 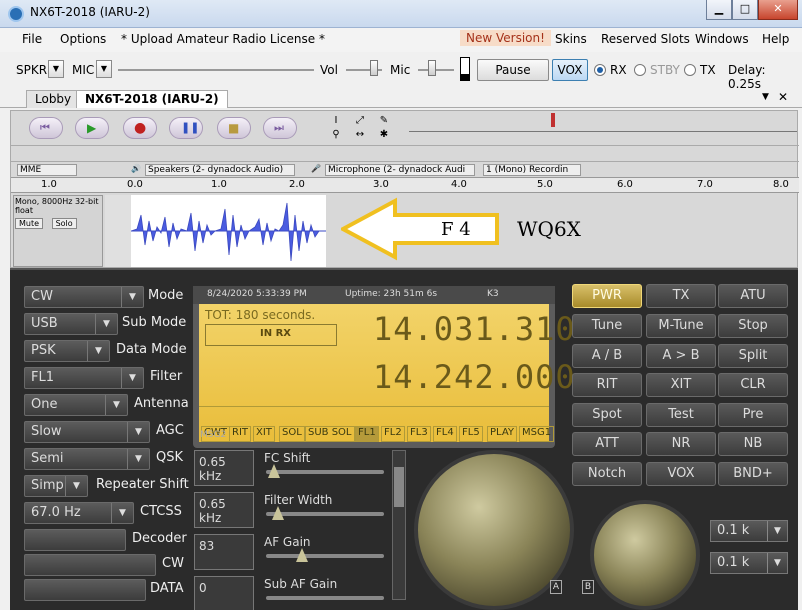 I want to click on agc-select: Slow ▼, so click(x=87, y=432).